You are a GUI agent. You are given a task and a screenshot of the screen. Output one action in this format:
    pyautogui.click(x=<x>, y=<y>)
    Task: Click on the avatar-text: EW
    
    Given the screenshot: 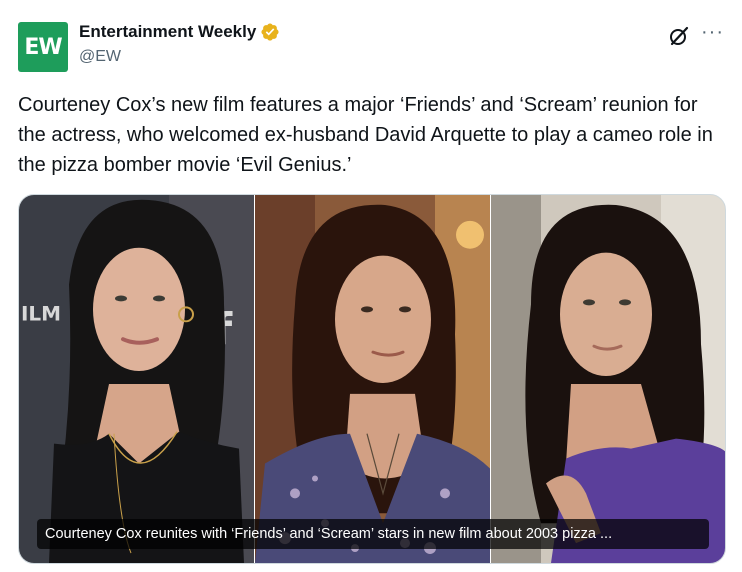 What is the action you would take?
    pyautogui.click(x=43, y=47)
    